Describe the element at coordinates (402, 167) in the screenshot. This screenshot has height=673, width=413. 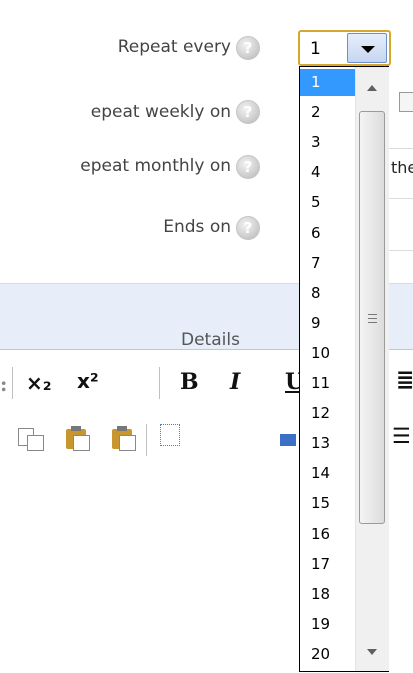
I see `monthly-option-text: the` at that location.